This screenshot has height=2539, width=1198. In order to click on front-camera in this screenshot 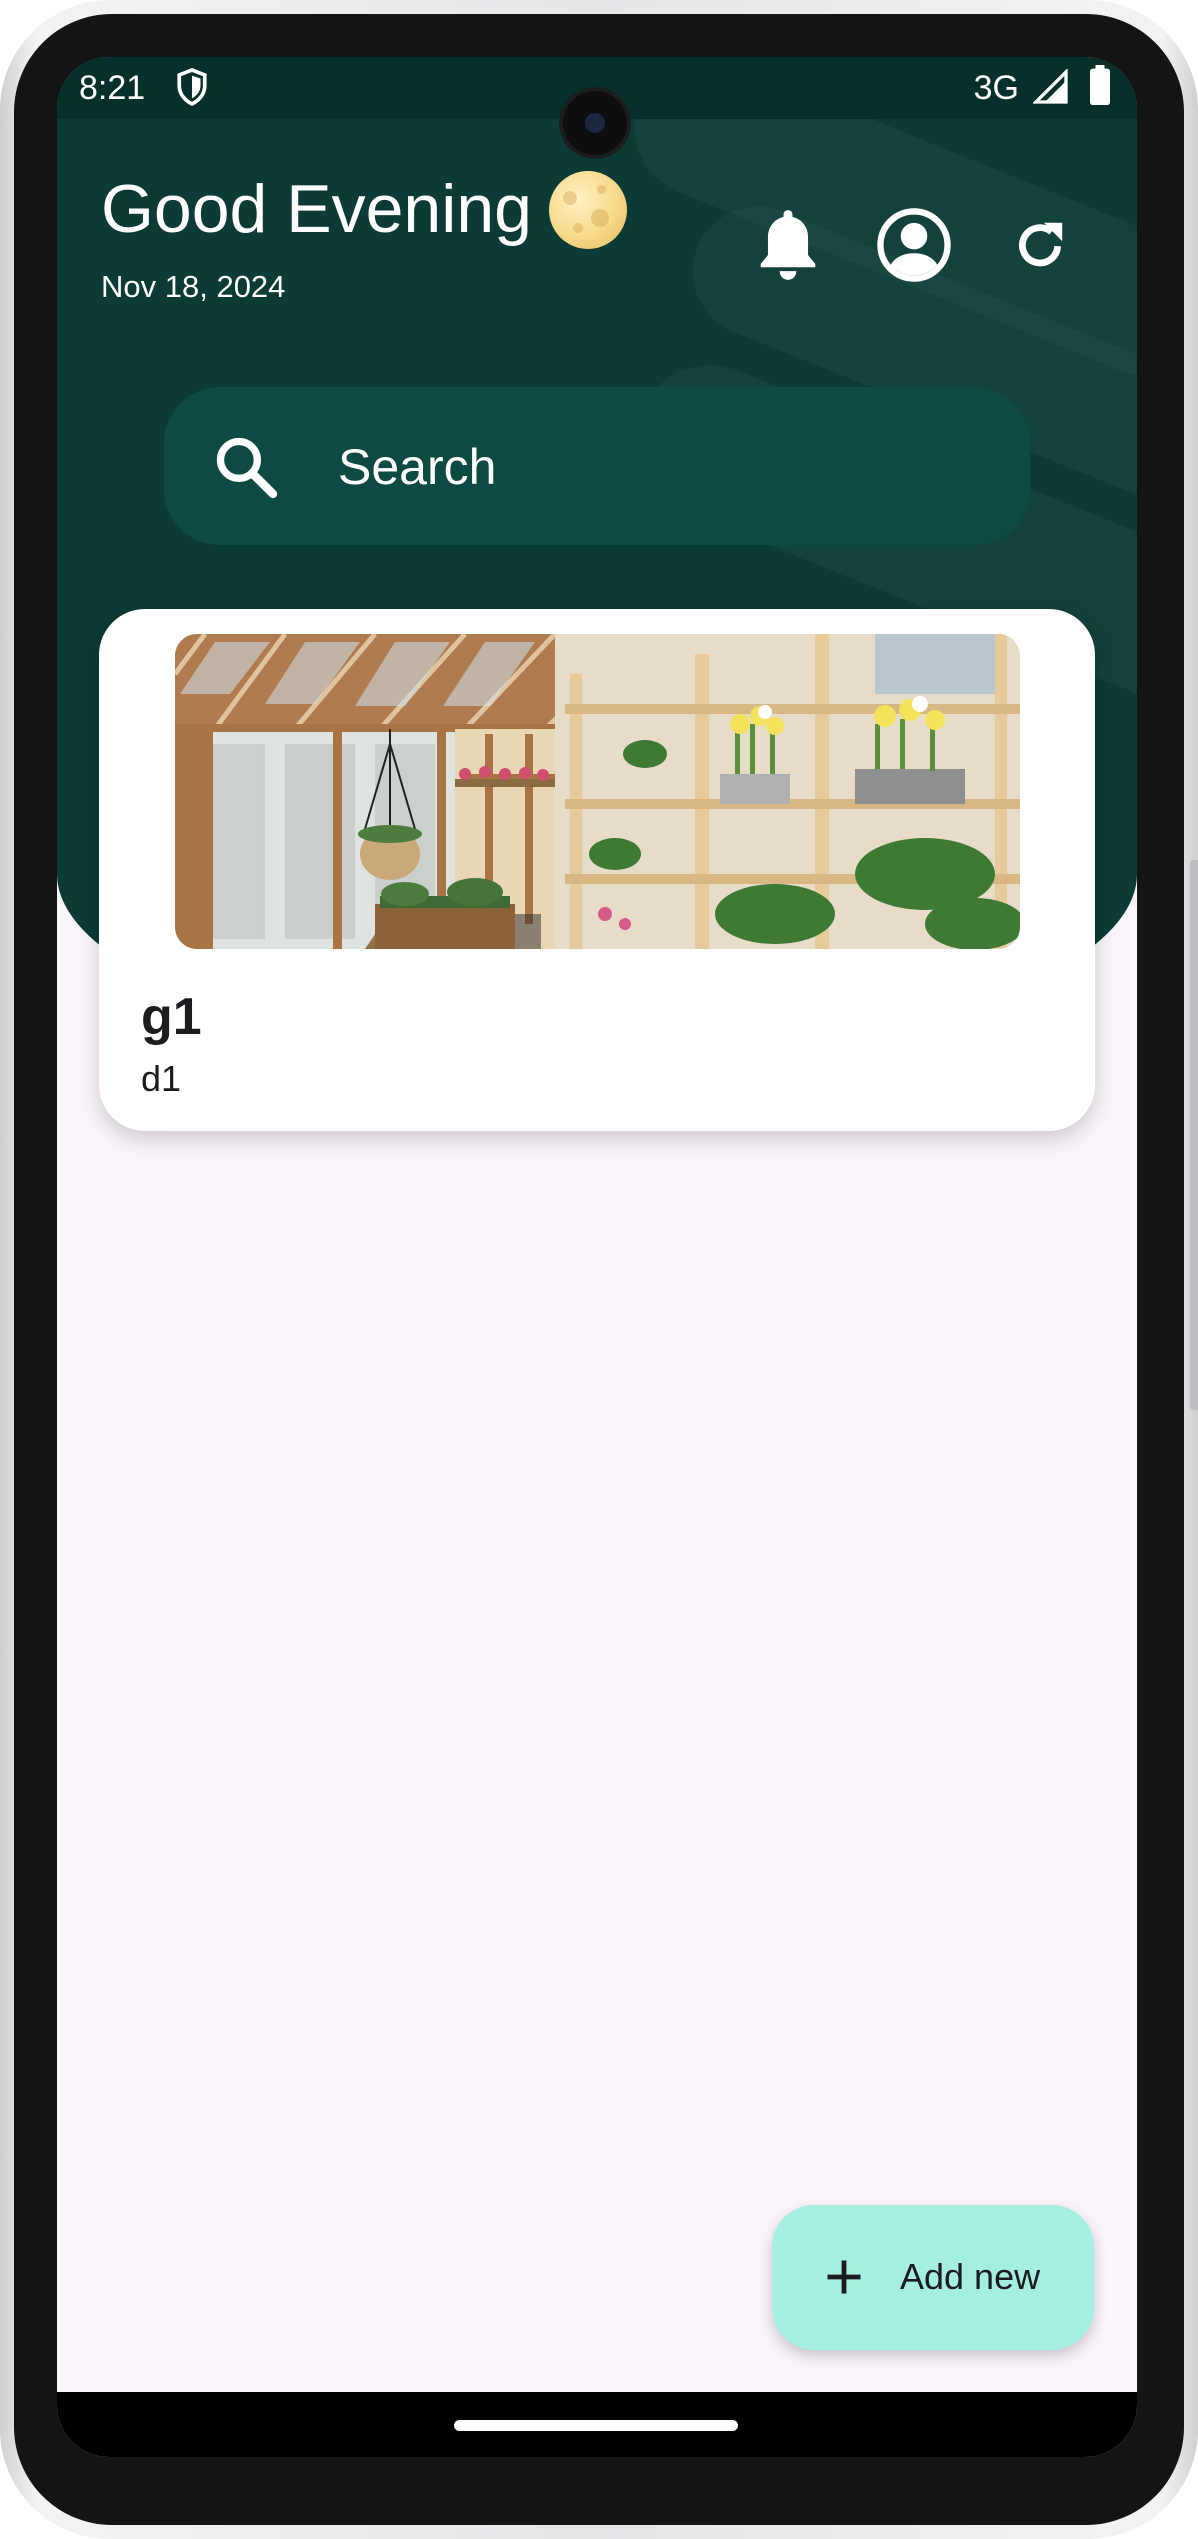, I will do `click(595, 123)`.